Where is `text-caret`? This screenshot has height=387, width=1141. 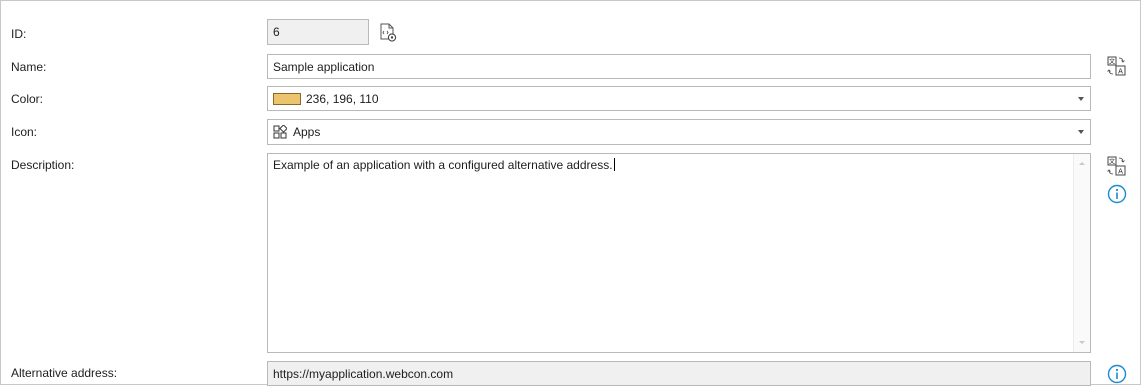 text-caret is located at coordinates (614, 164).